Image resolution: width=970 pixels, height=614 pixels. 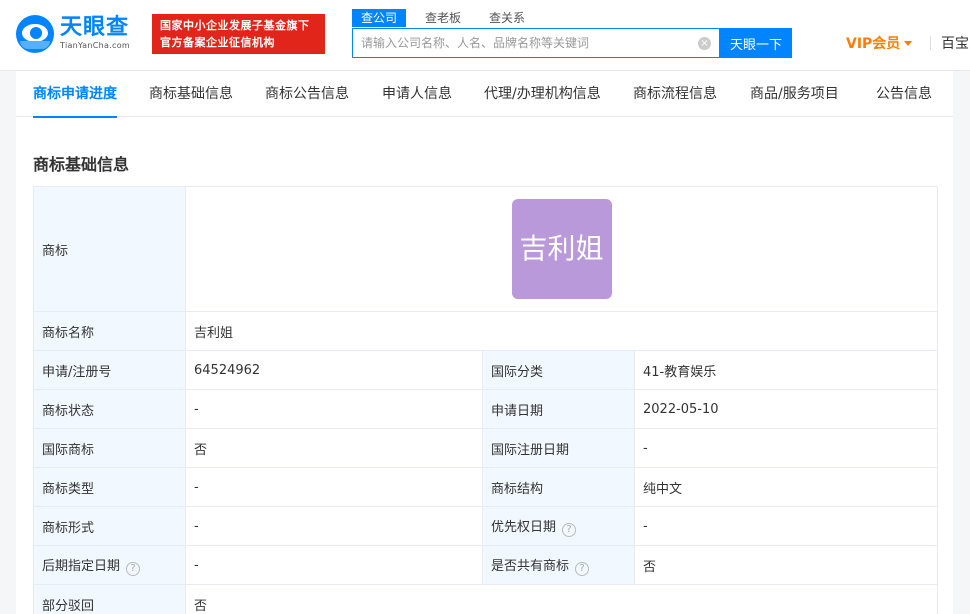 What do you see at coordinates (786, 487) in the screenshot?
I see `structure-value: 纯中文` at bounding box center [786, 487].